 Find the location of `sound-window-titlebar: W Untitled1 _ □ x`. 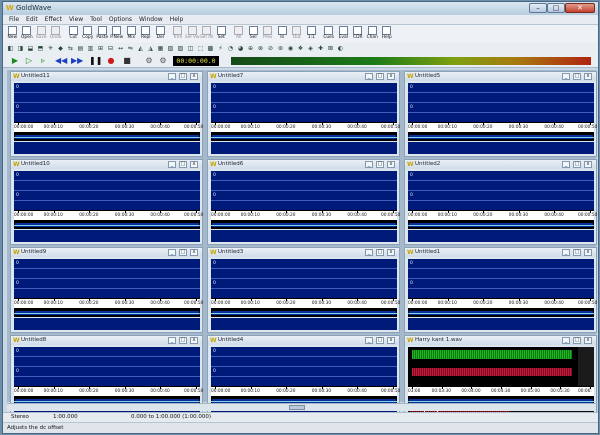

sound-window-titlebar: W Untitled1 _ □ x is located at coordinates (500, 252).